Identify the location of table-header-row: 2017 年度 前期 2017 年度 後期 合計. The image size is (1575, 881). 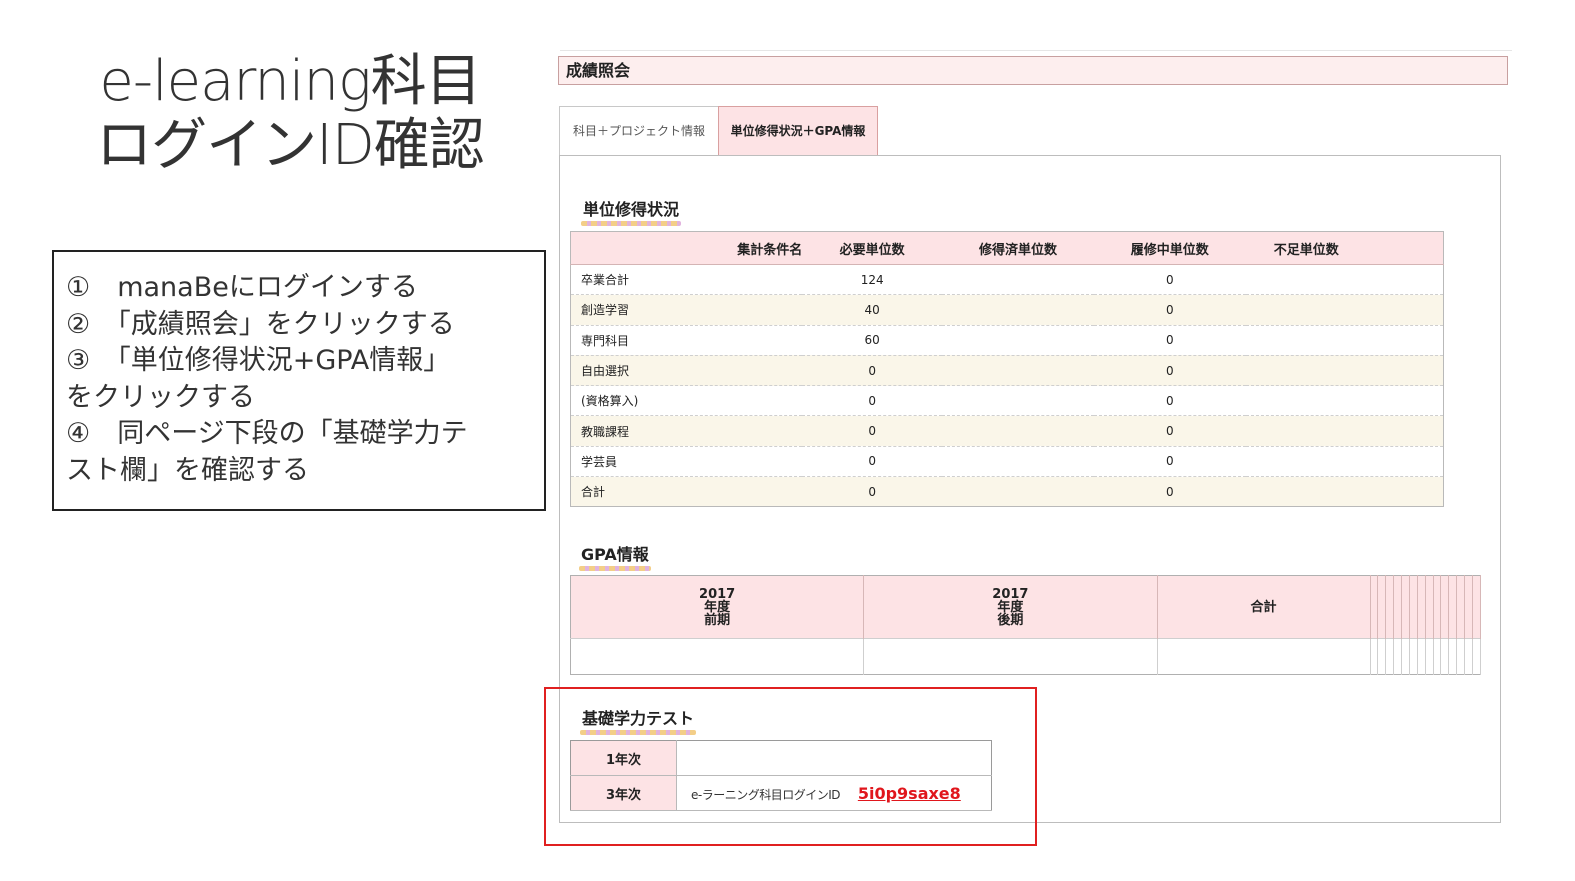
(1026, 607).